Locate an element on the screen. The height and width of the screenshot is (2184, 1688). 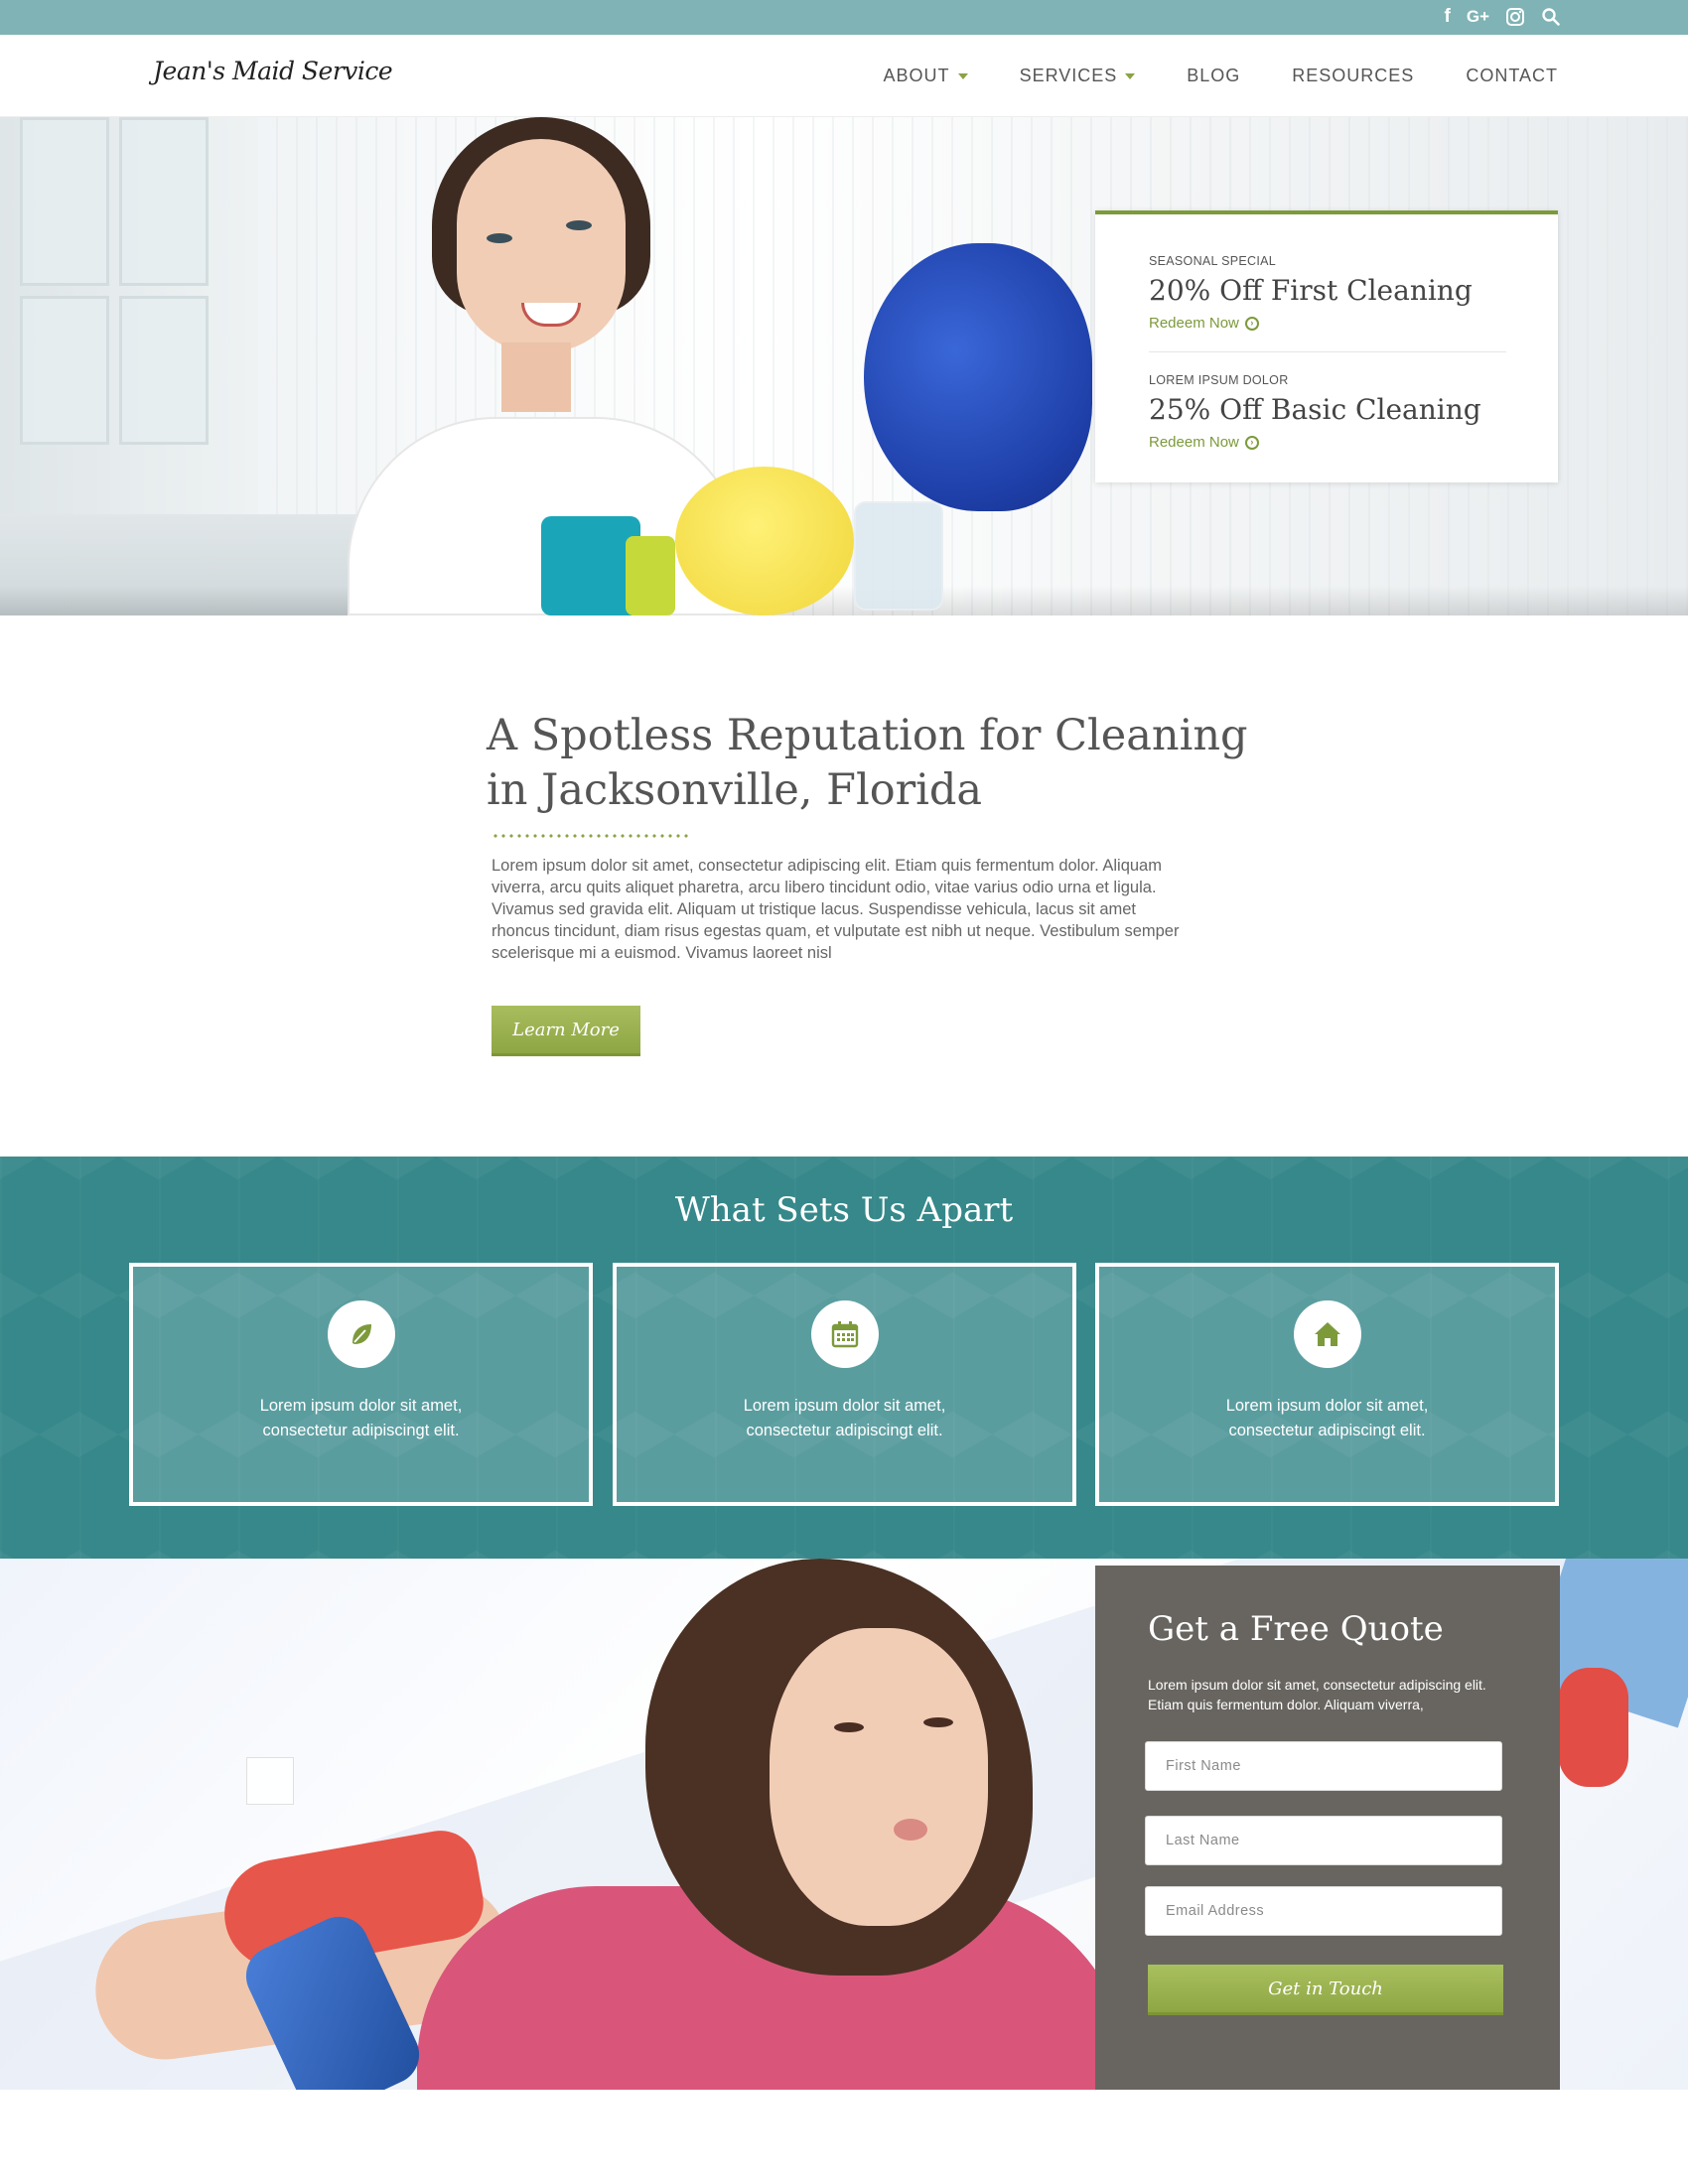
instagram-icon is located at coordinates (1515, 17).